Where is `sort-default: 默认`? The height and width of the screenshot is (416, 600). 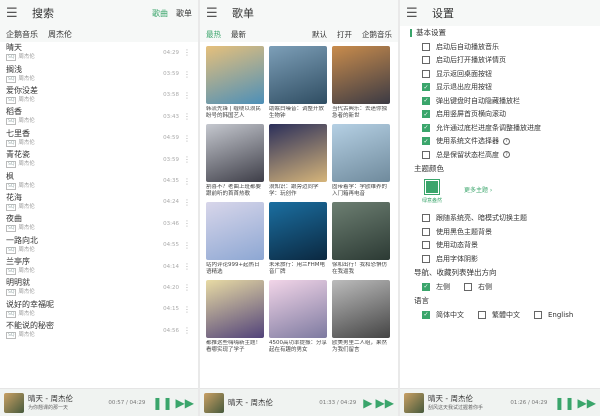
sort-default: 默认 is located at coordinates (319, 34).